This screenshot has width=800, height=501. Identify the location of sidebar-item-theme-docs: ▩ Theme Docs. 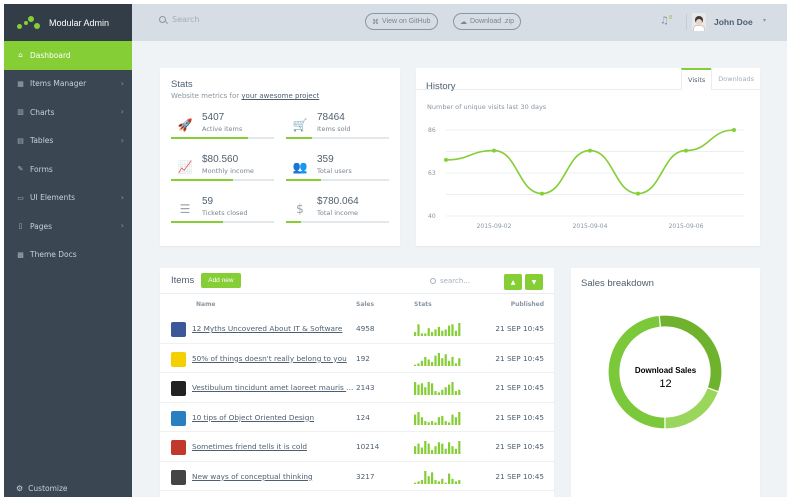
(68, 255).